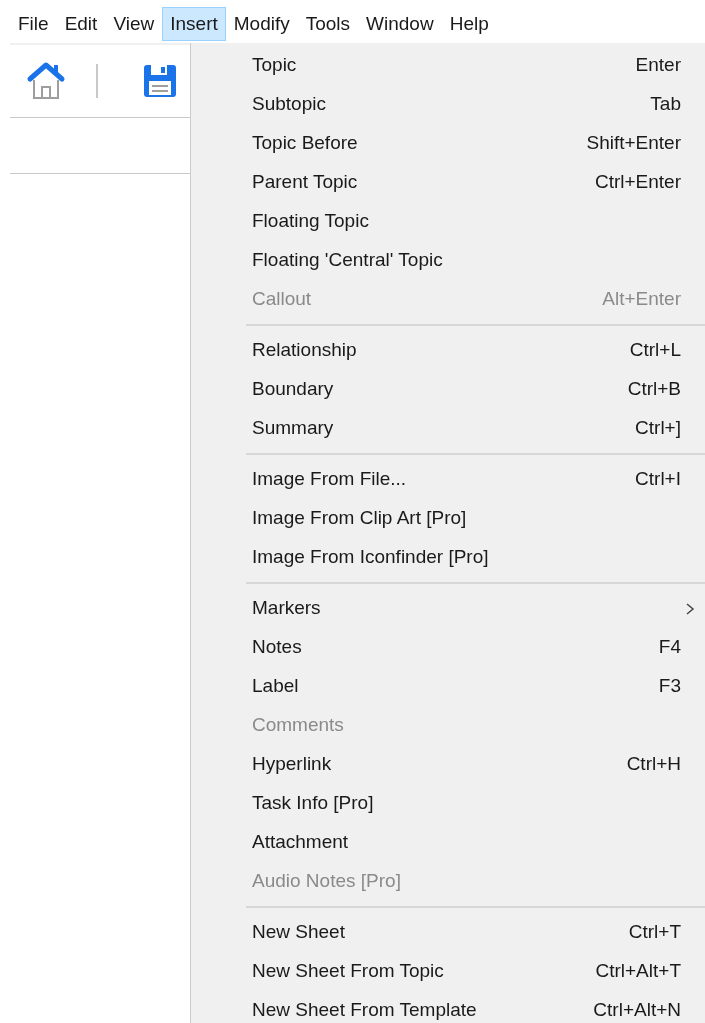 This screenshot has width=705, height=1023. What do you see at coordinates (400, 24) in the screenshot?
I see `menu-bar-item: Window` at bounding box center [400, 24].